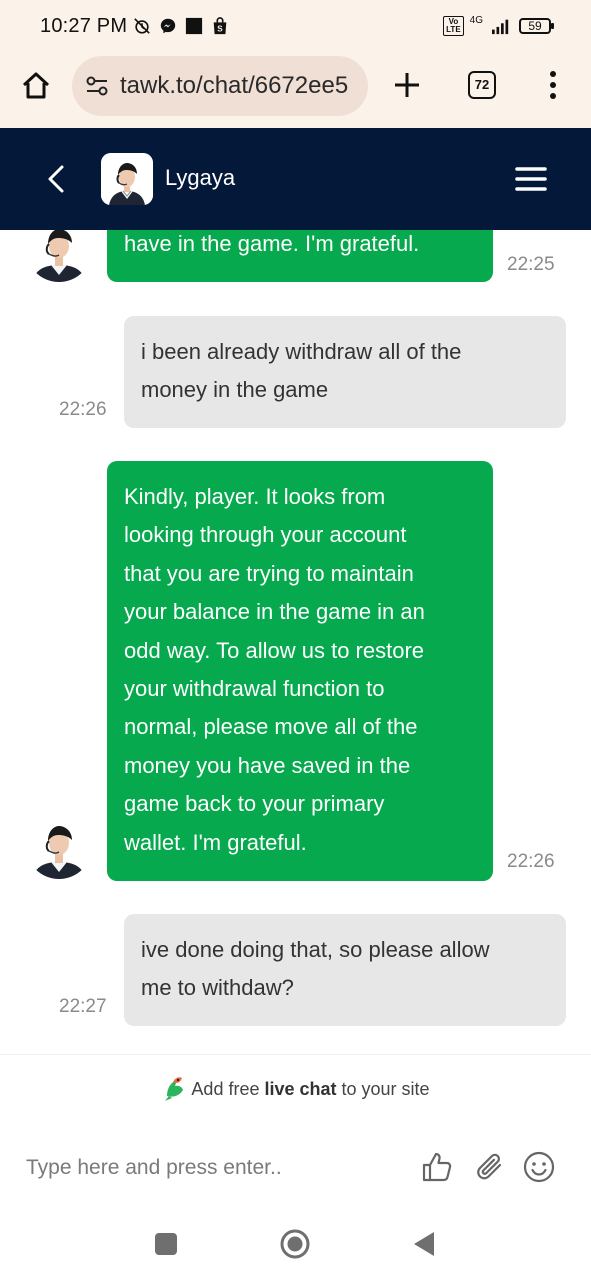 This screenshot has height=1280, width=591. Describe the element at coordinates (295, 26) in the screenshot. I see `status-bar: 10:27 PM S Vo LTE 4G 59` at that location.